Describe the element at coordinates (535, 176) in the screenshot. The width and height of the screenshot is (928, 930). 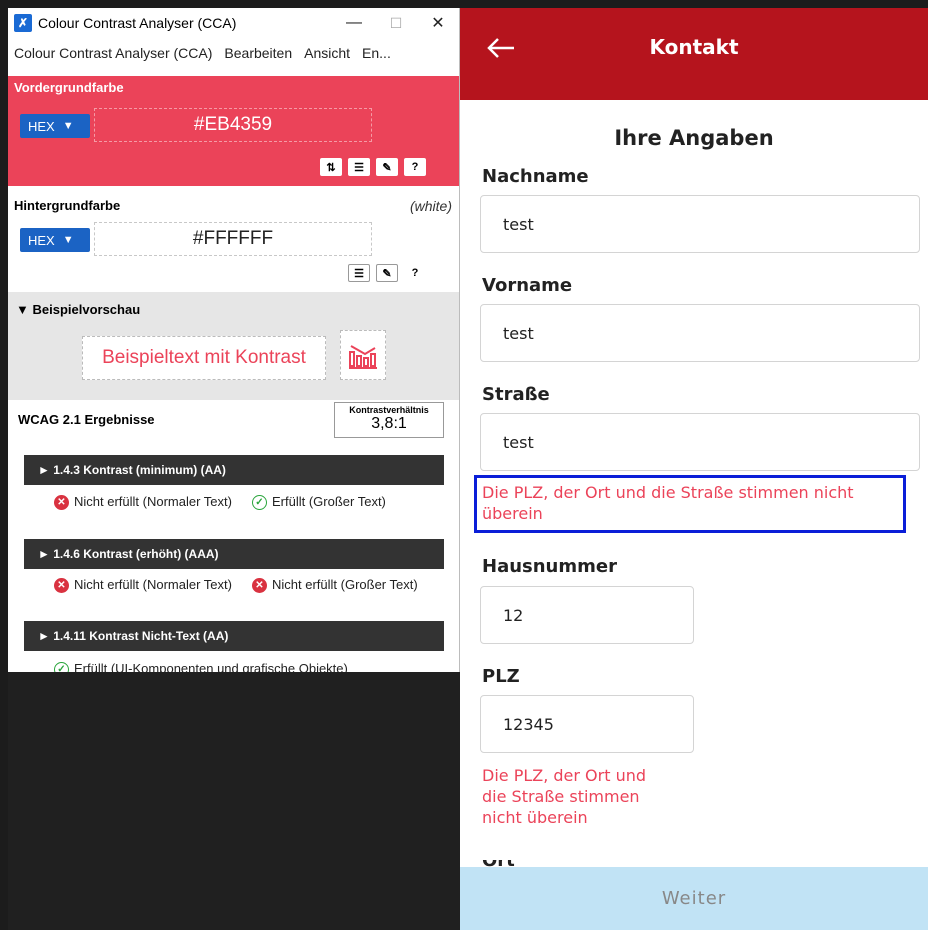
I see `nachname-label: Nachname` at that location.